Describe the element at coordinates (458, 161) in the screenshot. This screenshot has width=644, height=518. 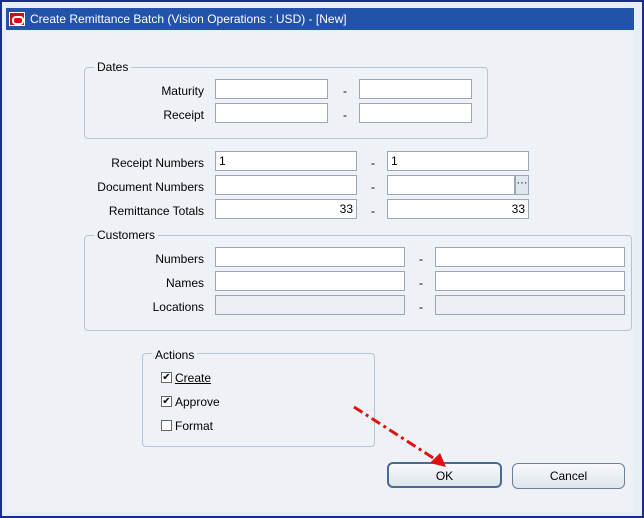
I see `receipt-numbers-to-field` at that location.